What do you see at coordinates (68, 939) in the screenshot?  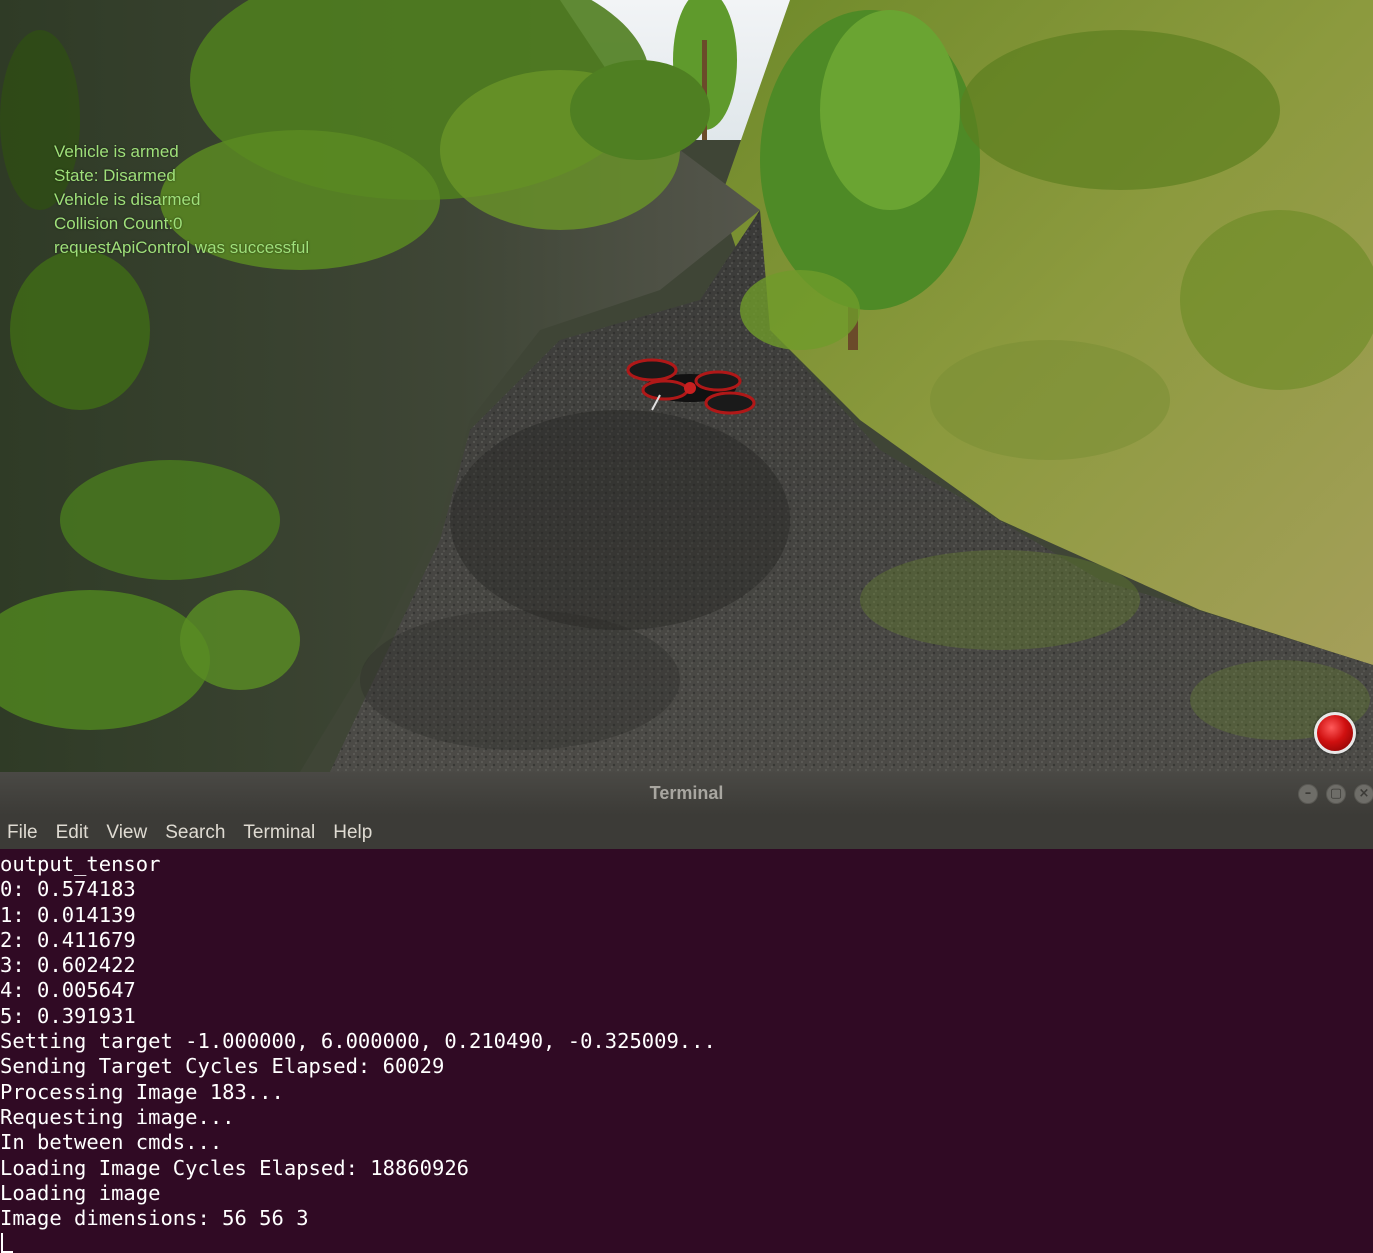 I see `output-line: 2: 0.411679` at bounding box center [68, 939].